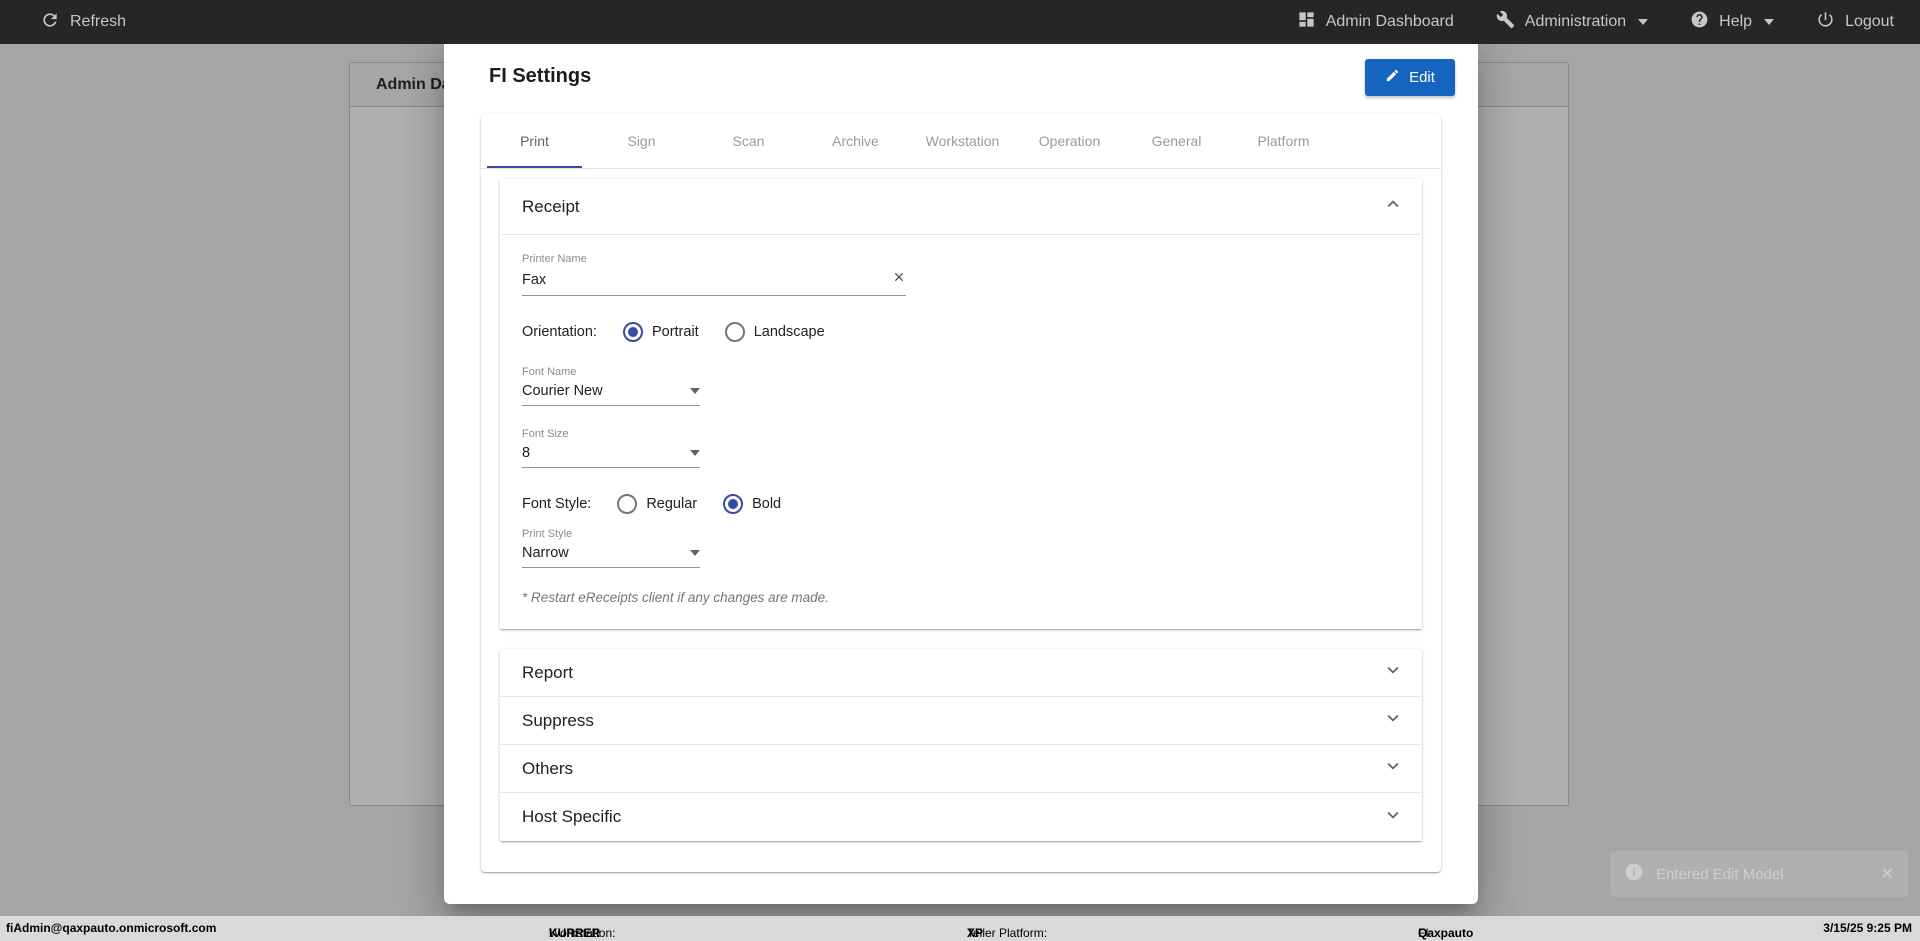 The height and width of the screenshot is (941, 1920). What do you see at coordinates (545, 434) in the screenshot?
I see `font-size-label: Font Size` at bounding box center [545, 434].